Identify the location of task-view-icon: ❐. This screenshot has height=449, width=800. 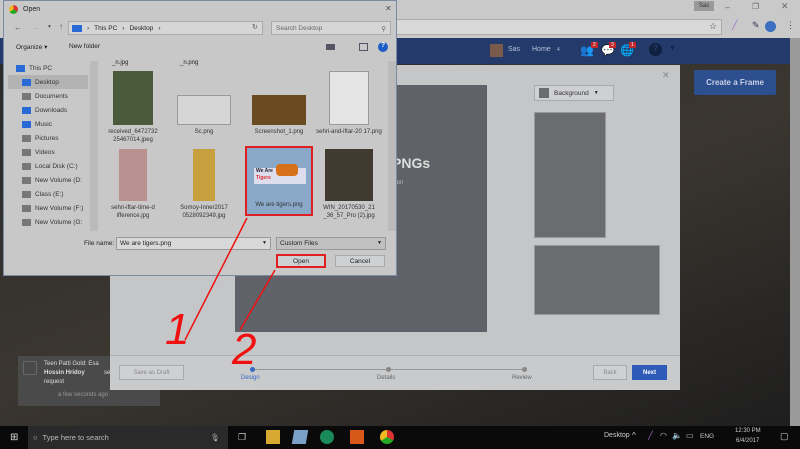
(242, 437).